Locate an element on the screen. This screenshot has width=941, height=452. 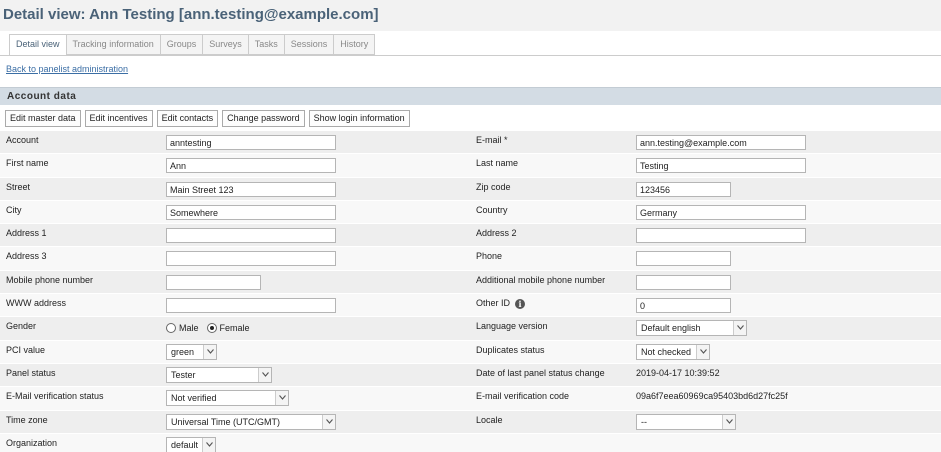
form-row: WWW address Other ID i 0 is located at coordinates (470, 306).